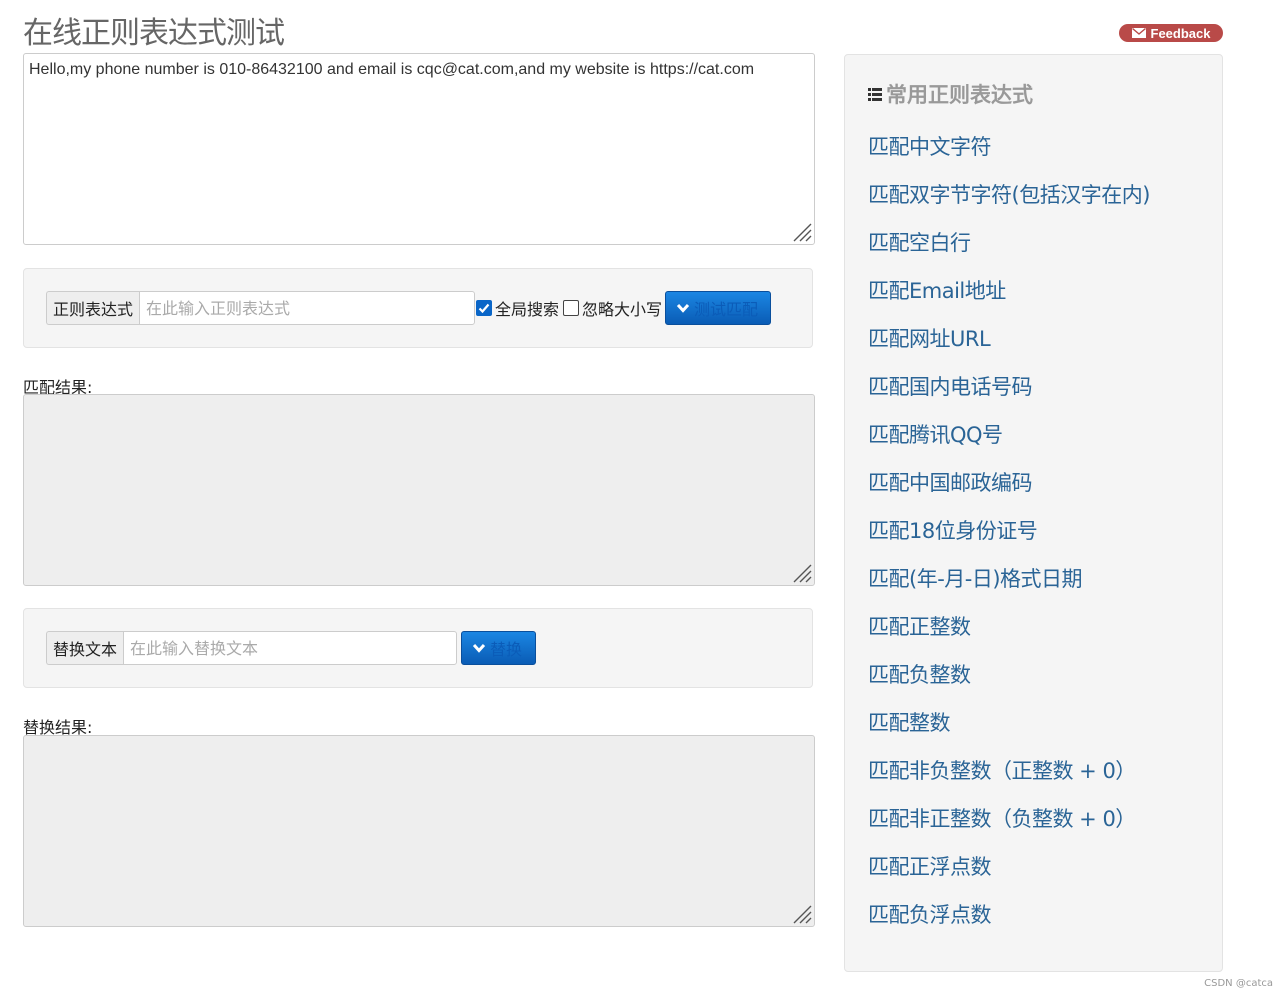 The width and height of the screenshot is (1288, 999). I want to click on regex-link: 匹配中国邮政编码, so click(1009, 491).